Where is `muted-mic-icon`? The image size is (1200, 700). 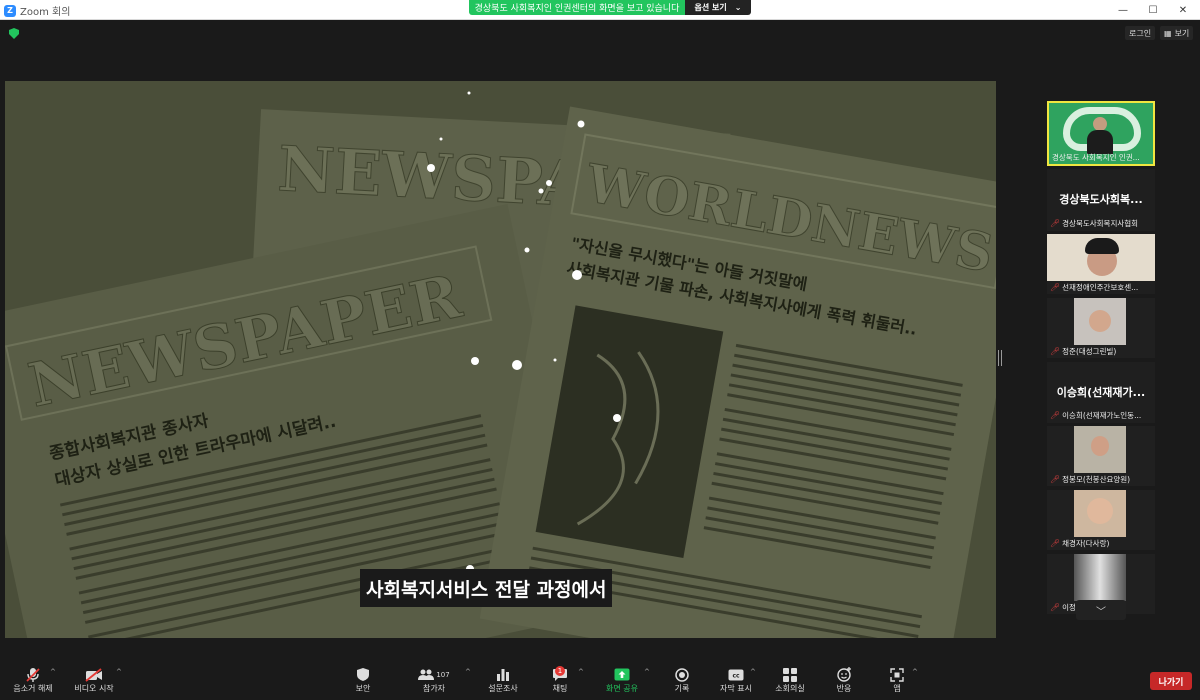 muted-mic-icon is located at coordinates (33, 674).